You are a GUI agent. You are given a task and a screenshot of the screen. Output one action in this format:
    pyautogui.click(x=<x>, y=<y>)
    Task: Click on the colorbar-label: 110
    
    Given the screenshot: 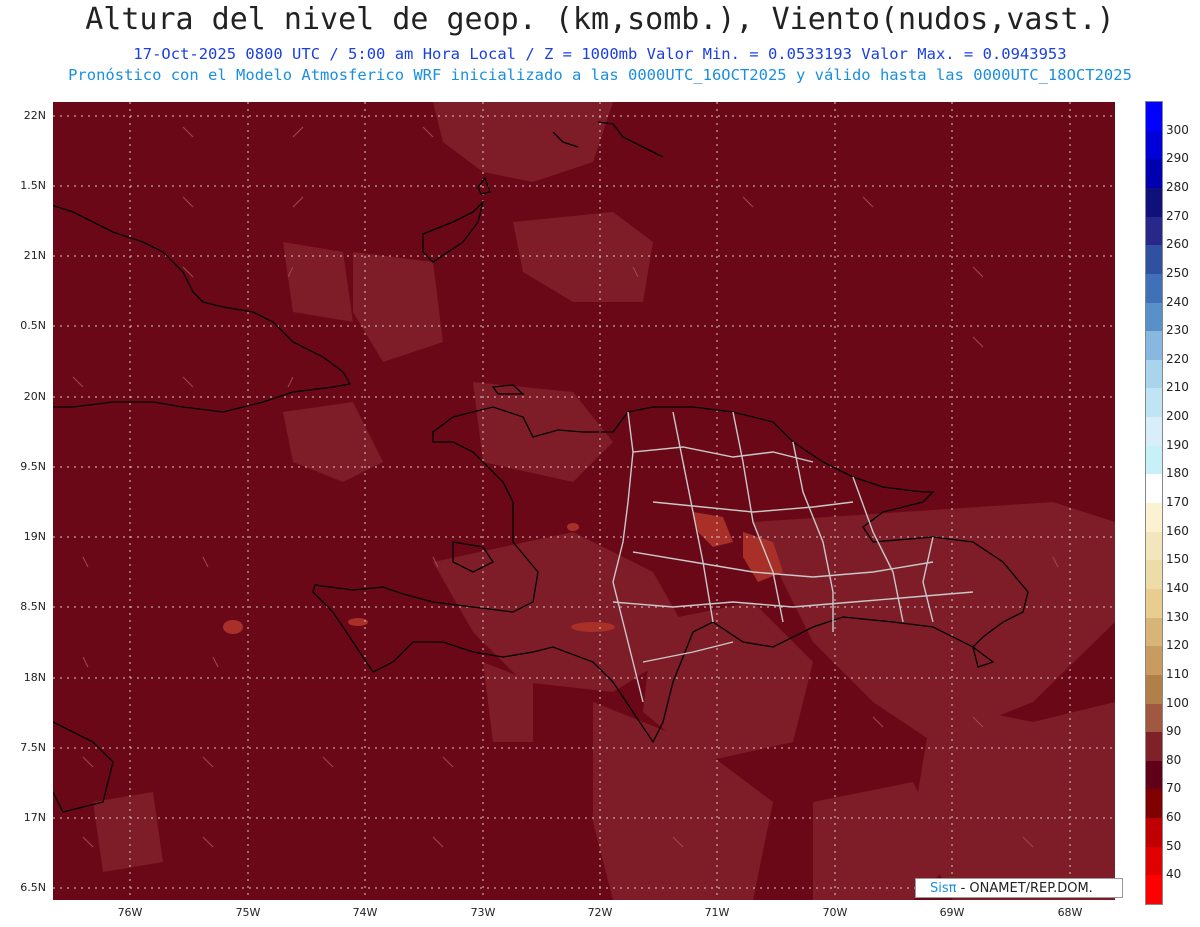 What is the action you would take?
    pyautogui.click(x=1177, y=673)
    